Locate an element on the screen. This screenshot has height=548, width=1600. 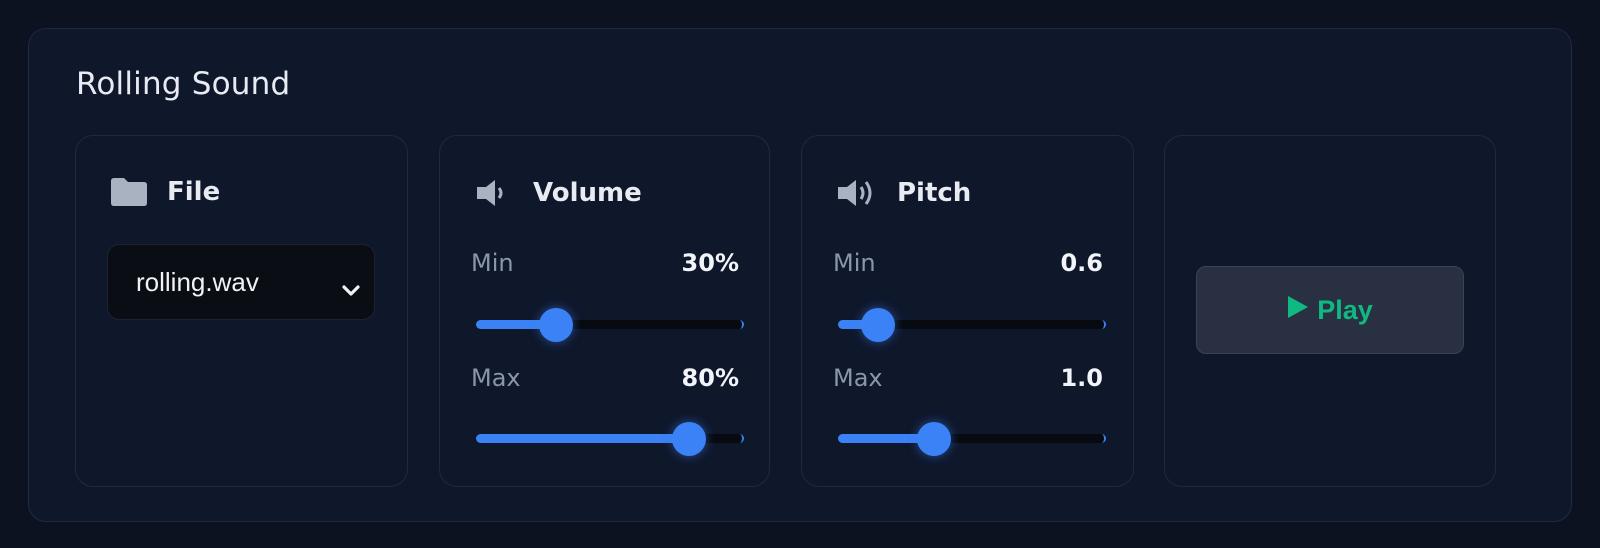
volume-card-header: Volume is located at coordinates (558, 193).